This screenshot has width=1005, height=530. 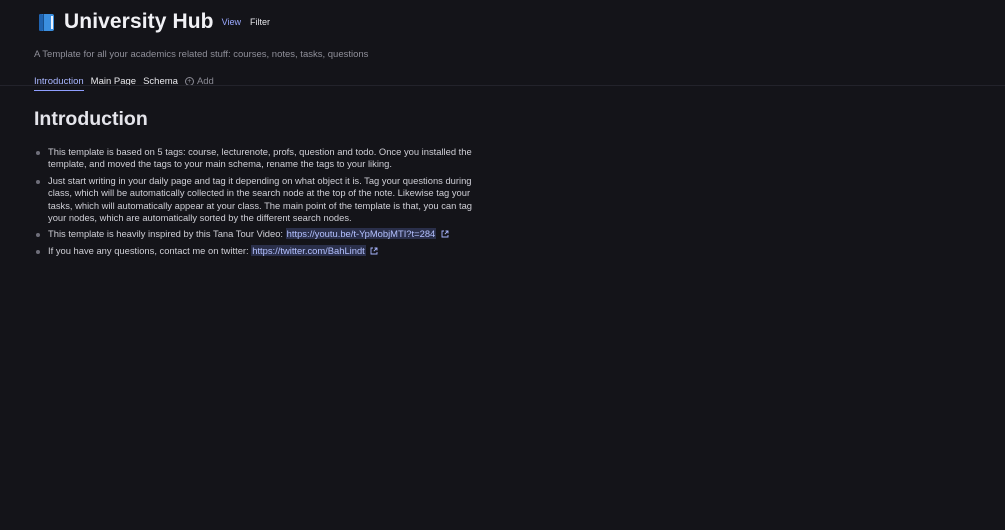 I want to click on section-heading: Introduction, so click(x=254, y=119).